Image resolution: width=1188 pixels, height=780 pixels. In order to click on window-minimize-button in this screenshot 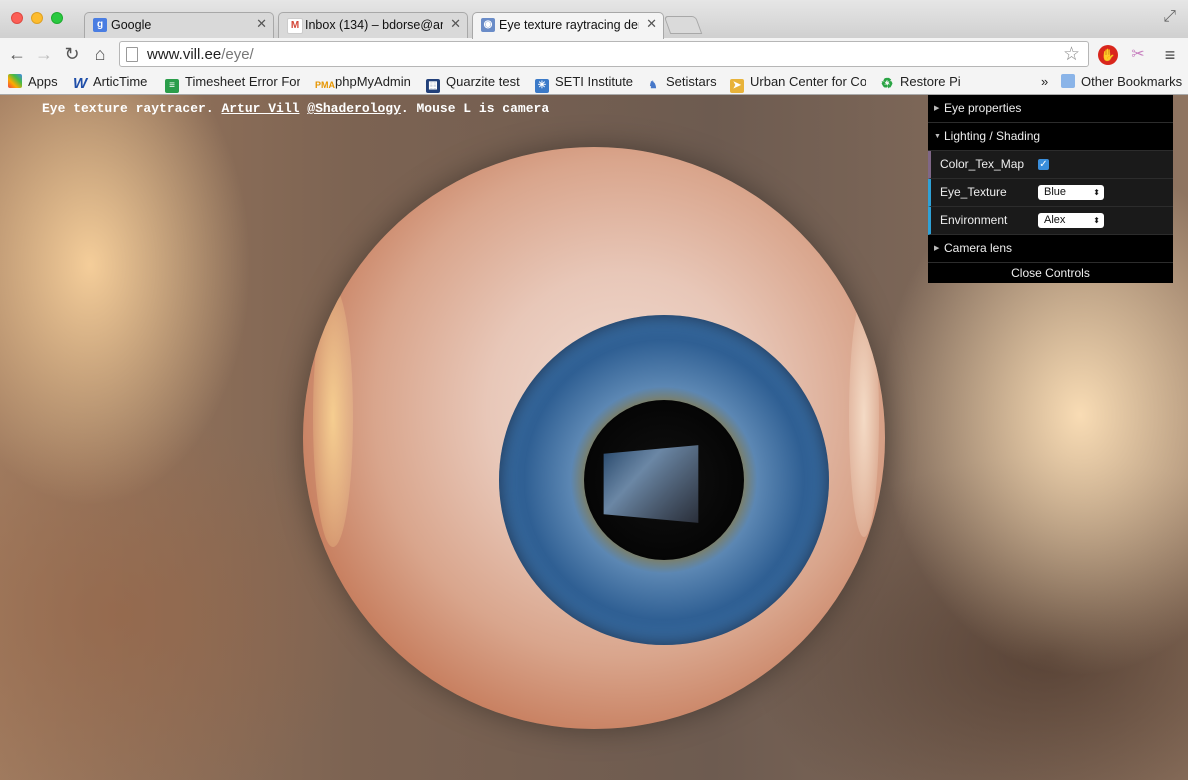, I will do `click(37, 18)`.